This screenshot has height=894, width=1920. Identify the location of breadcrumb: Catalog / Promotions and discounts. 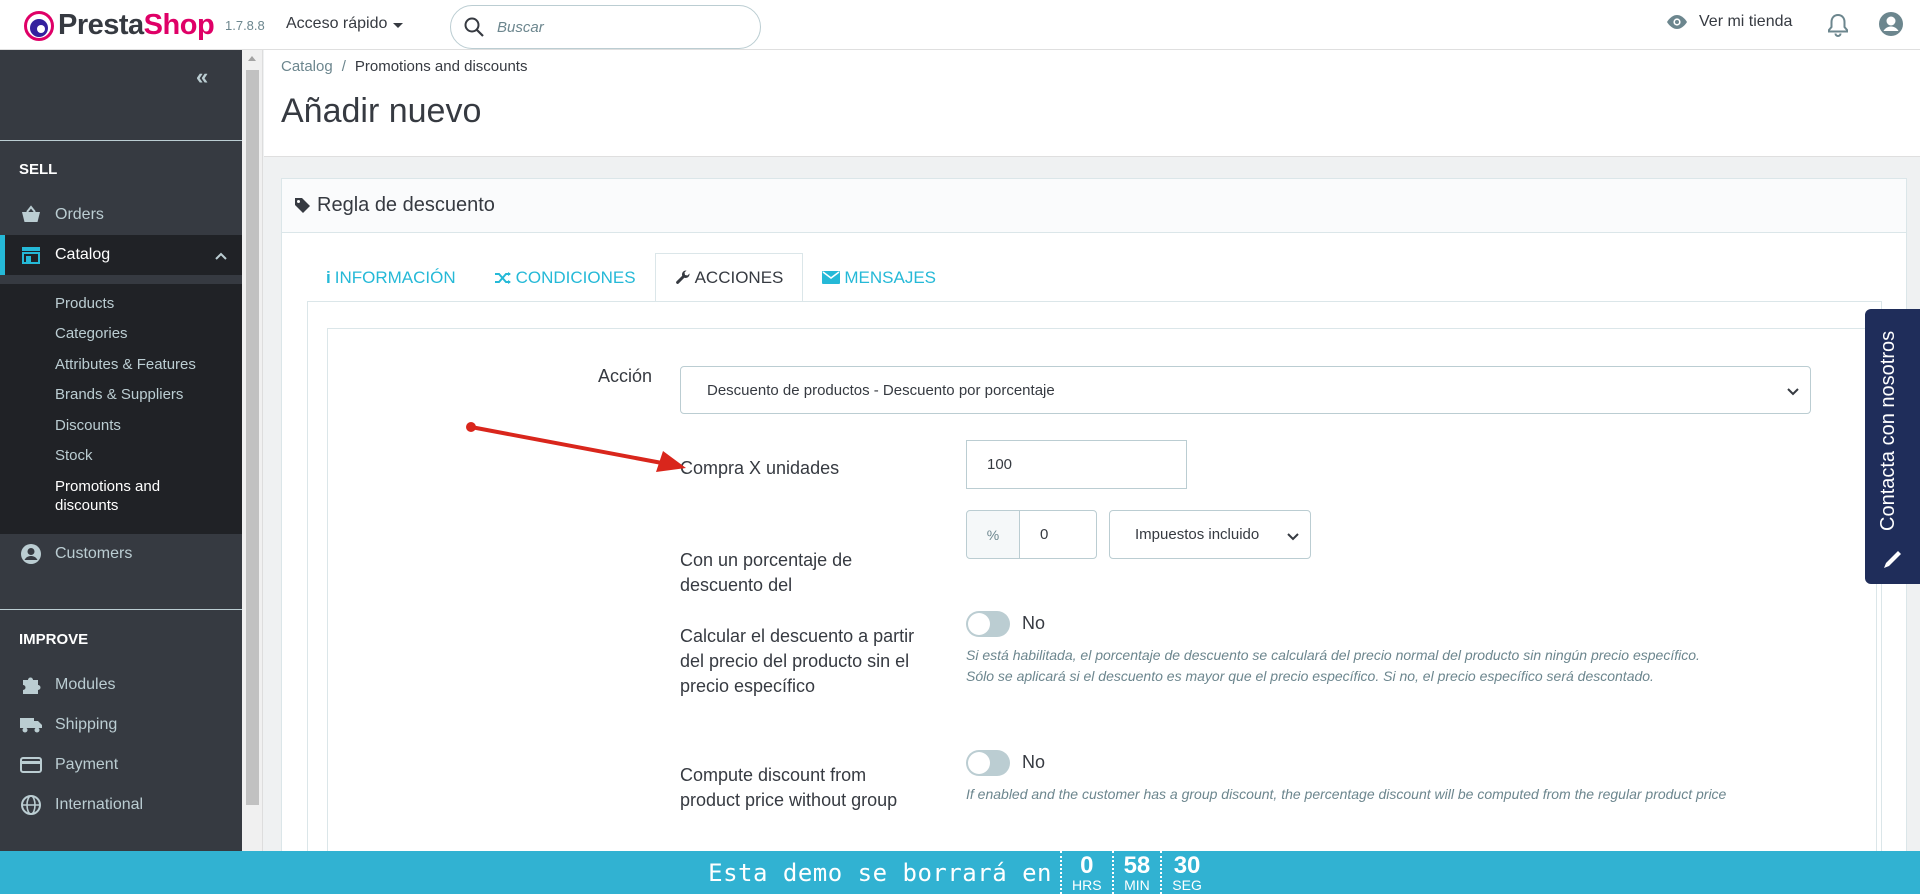
(404, 66).